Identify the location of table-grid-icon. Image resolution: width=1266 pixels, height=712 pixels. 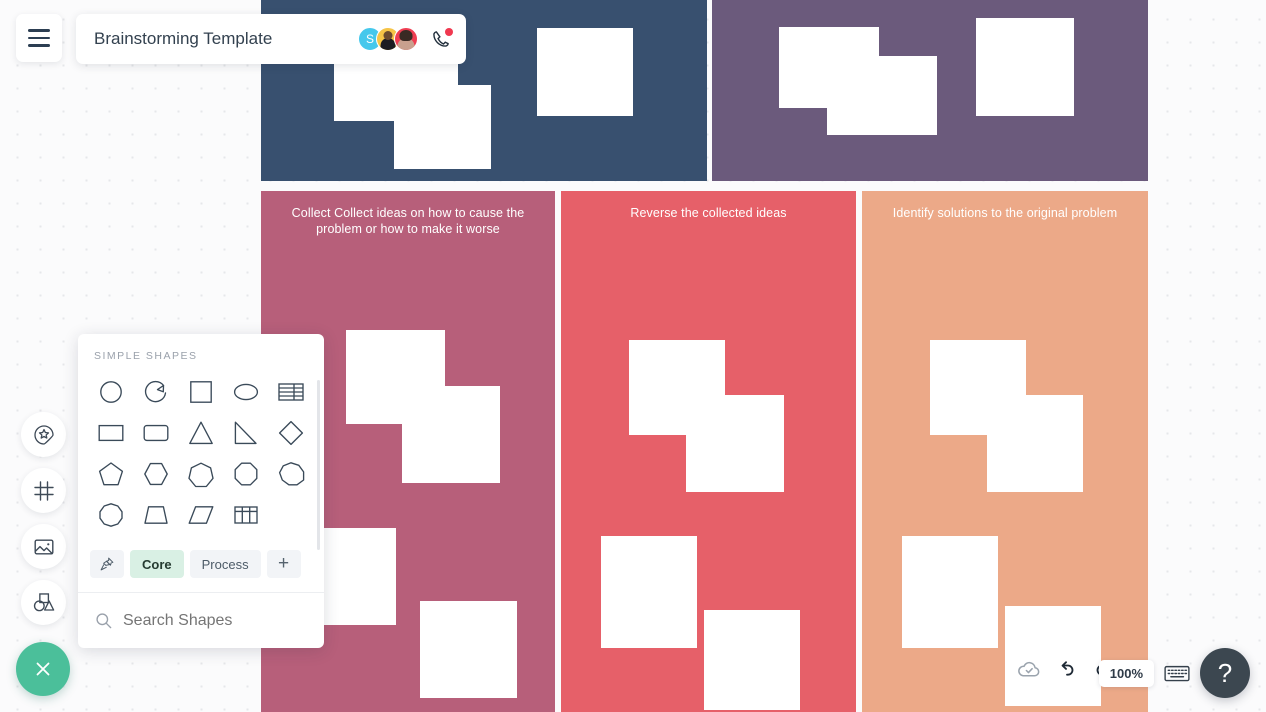
(246, 515).